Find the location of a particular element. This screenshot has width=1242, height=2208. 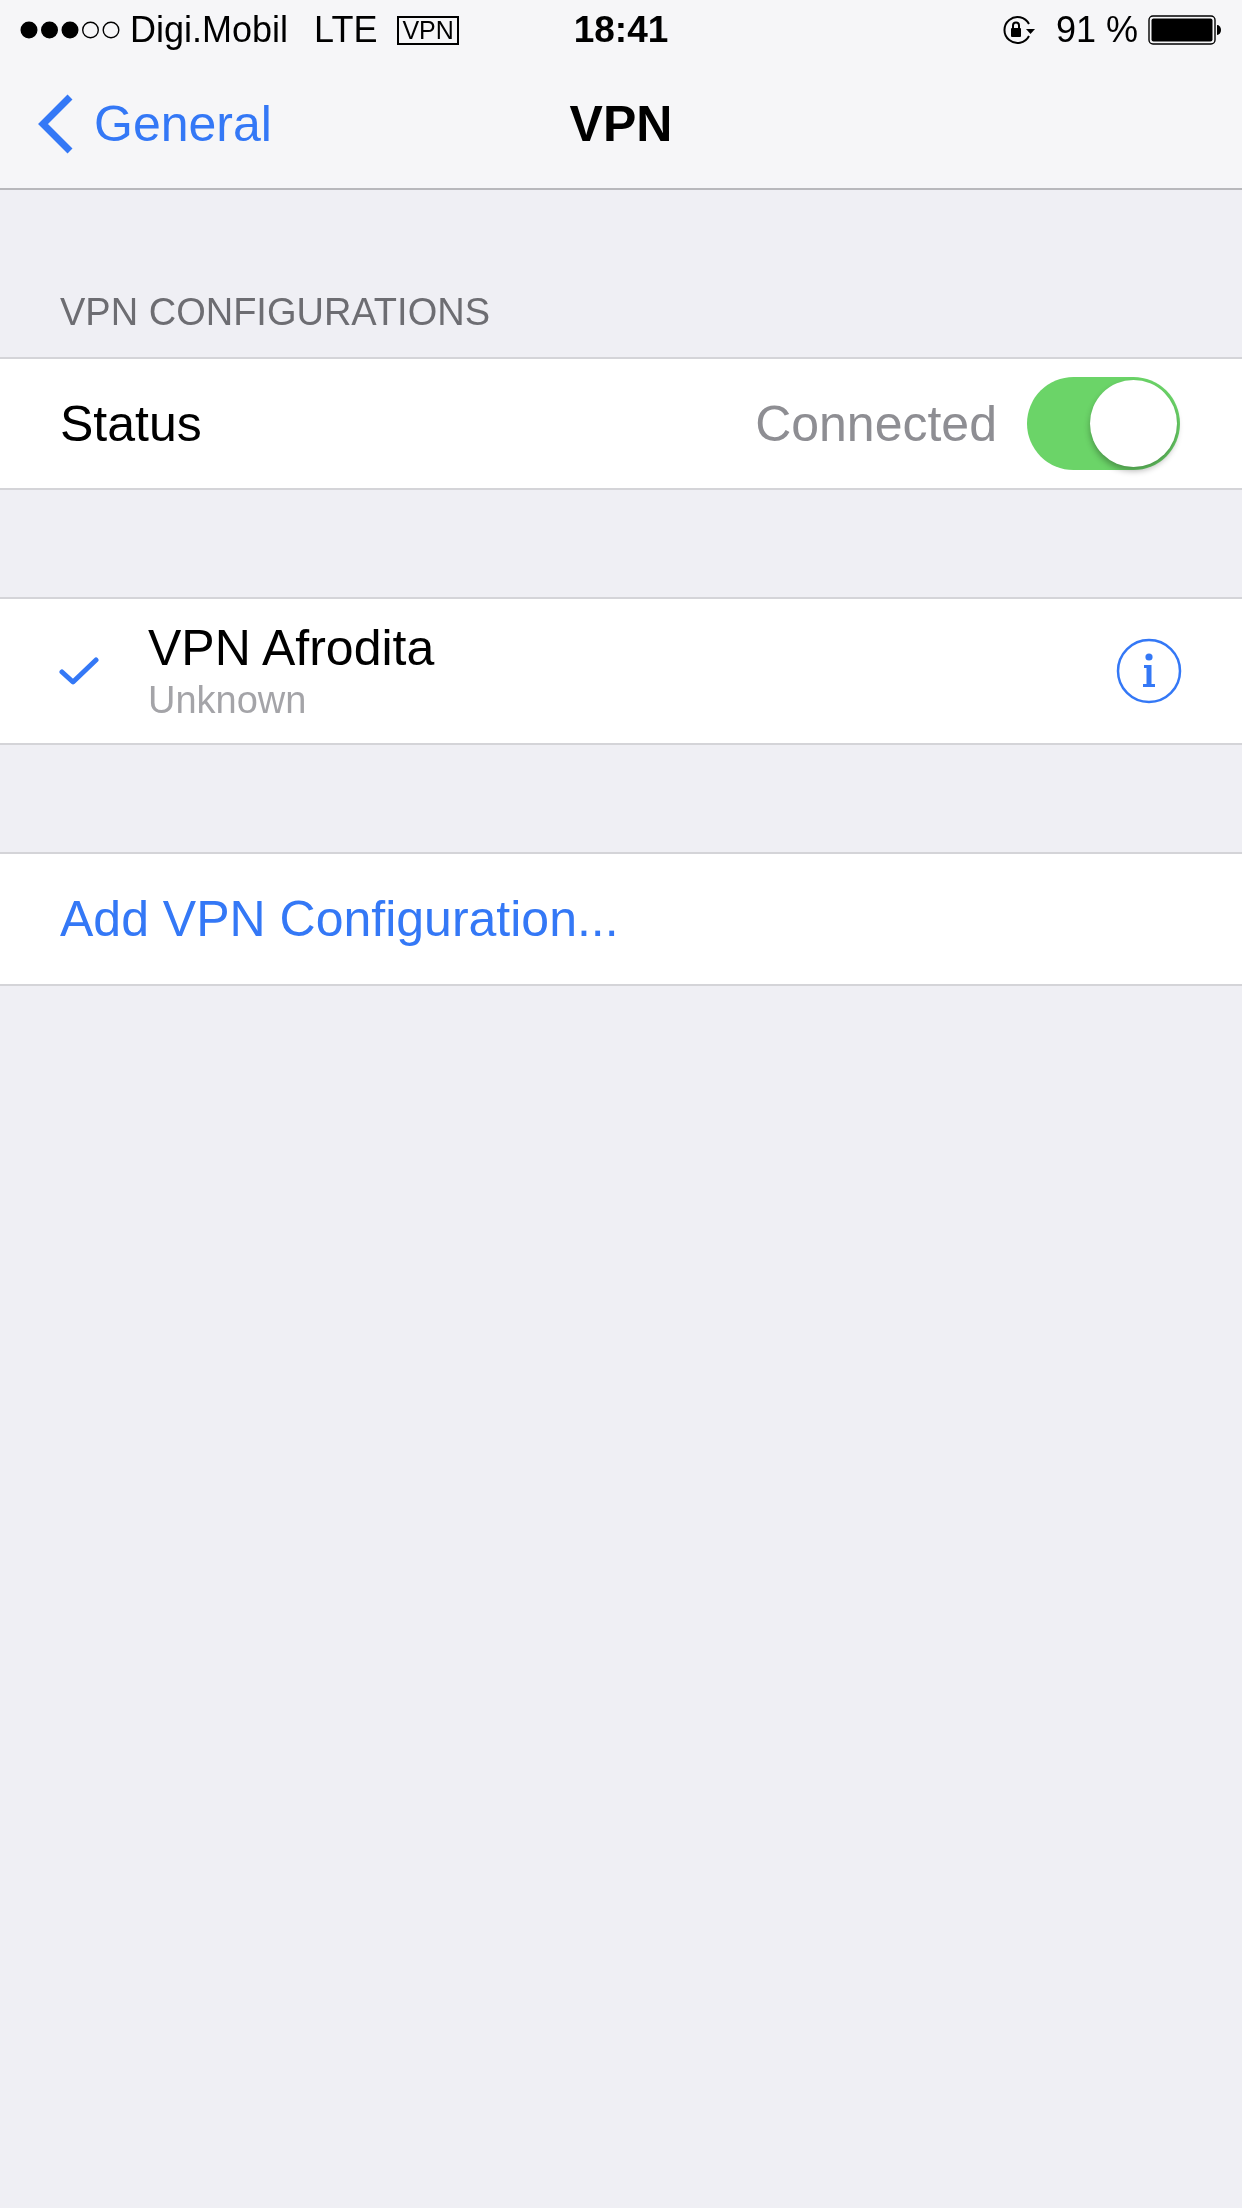

info-button is located at coordinates (1149, 671).